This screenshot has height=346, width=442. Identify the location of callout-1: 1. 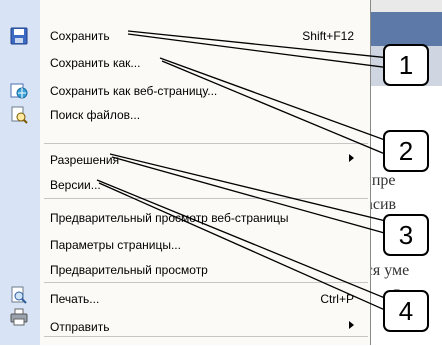
(406, 65).